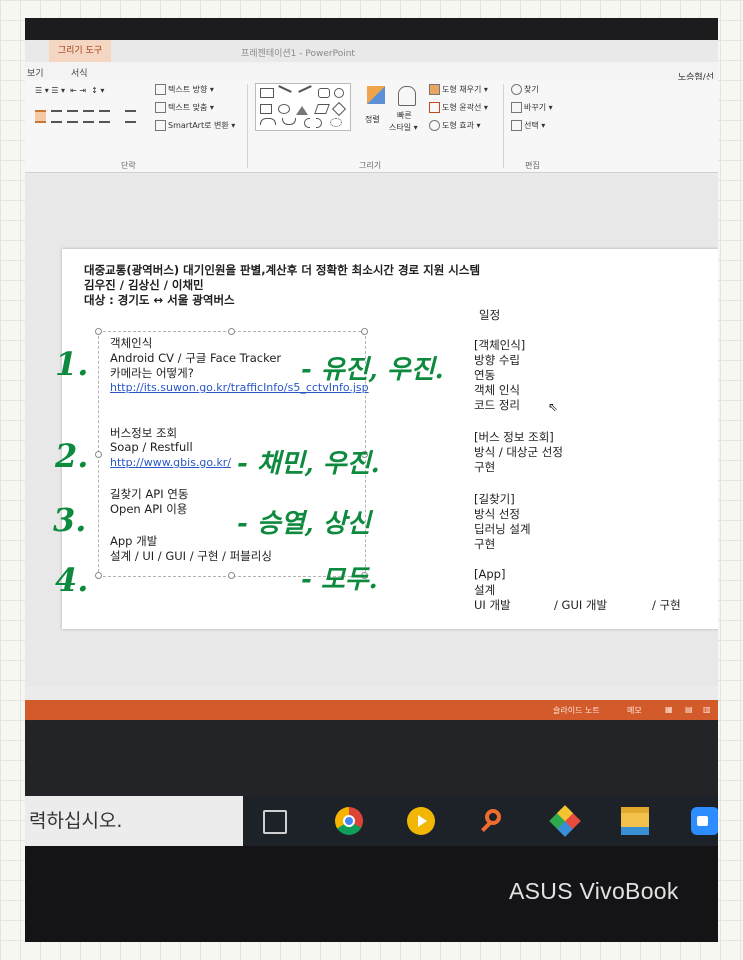 This screenshot has width=743, height=960. What do you see at coordinates (72, 116) in the screenshot?
I see `align-right-button` at bounding box center [72, 116].